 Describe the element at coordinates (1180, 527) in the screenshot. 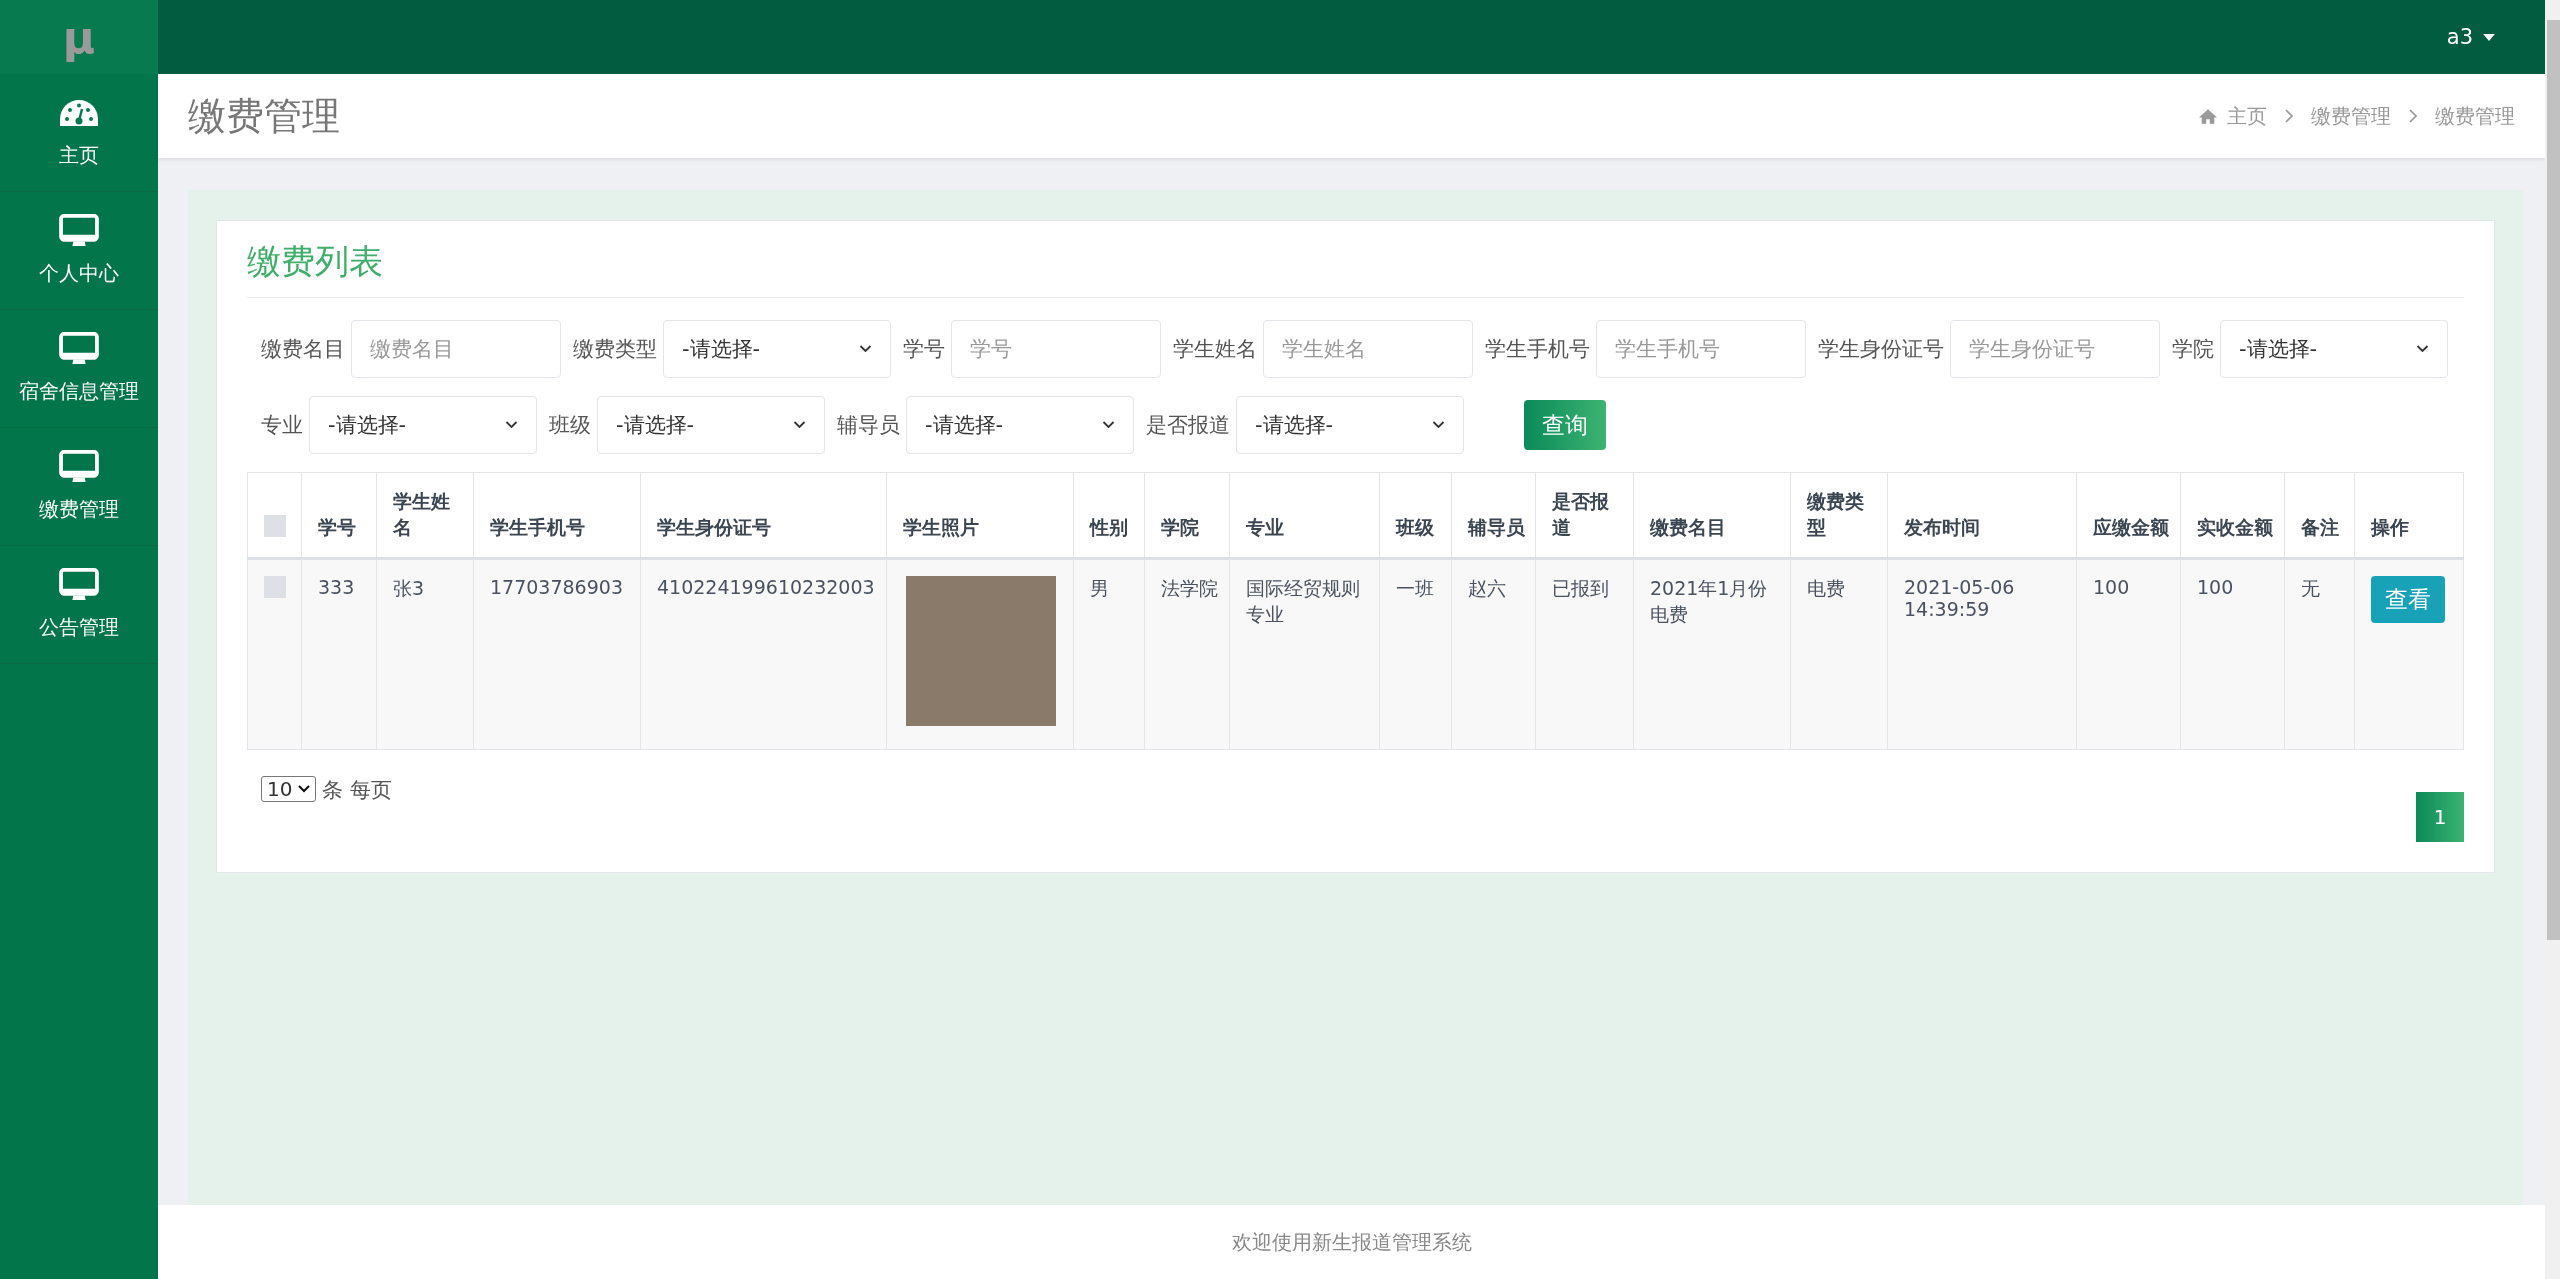

I see `column-header: 学院` at that location.